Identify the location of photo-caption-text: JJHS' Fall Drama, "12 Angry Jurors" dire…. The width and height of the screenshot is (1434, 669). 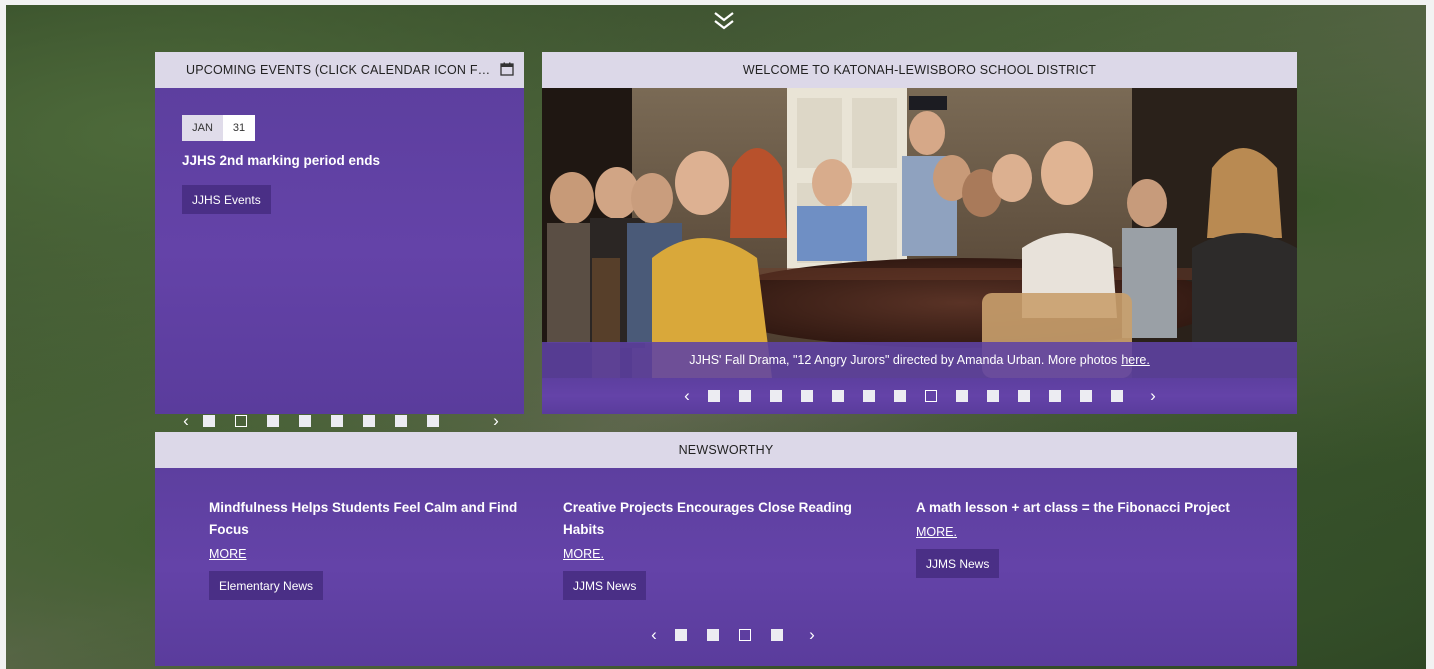
(903, 360).